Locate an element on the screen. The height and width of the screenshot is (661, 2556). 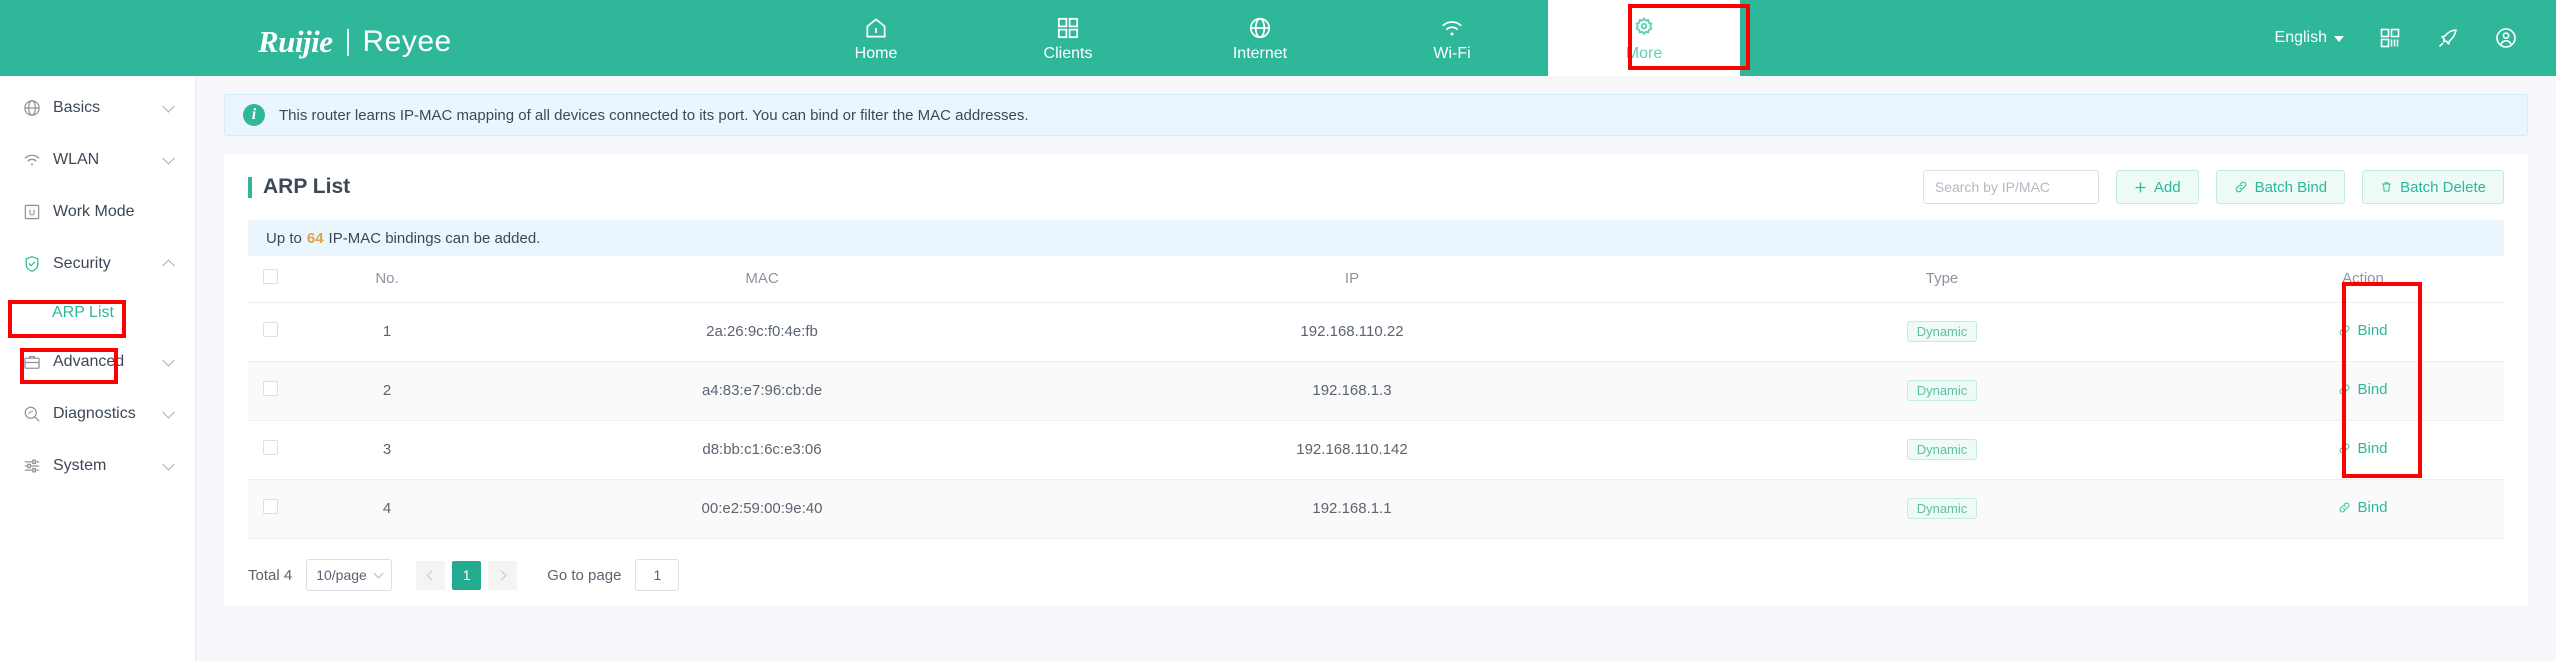
sidebar-item-advanced: Advanced is located at coordinates (97, 362).